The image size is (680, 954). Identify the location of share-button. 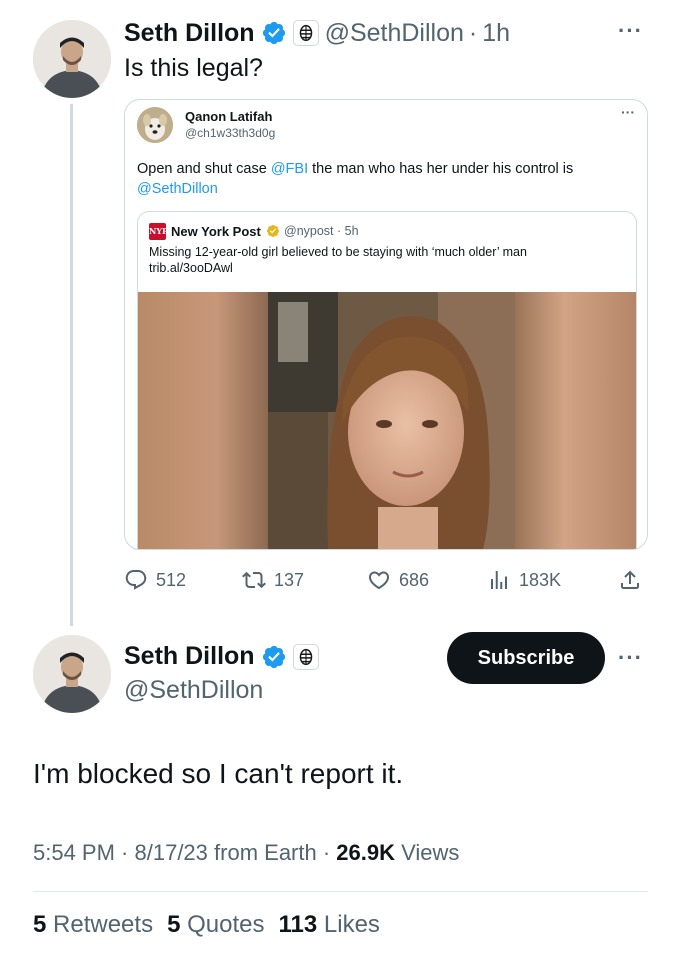
(634, 580).